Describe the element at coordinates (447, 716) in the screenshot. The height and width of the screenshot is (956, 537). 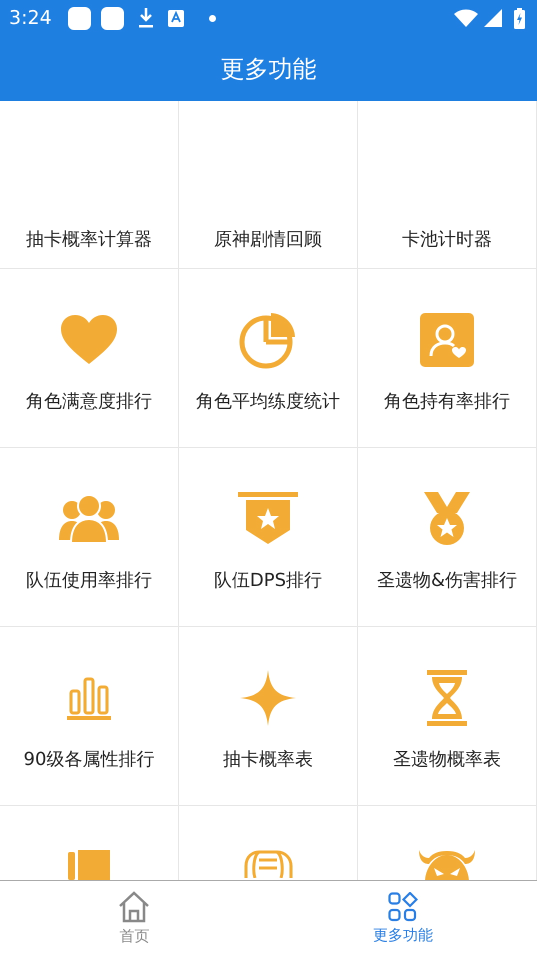
I see `feature-tile: 圣遗物概率表` at that location.